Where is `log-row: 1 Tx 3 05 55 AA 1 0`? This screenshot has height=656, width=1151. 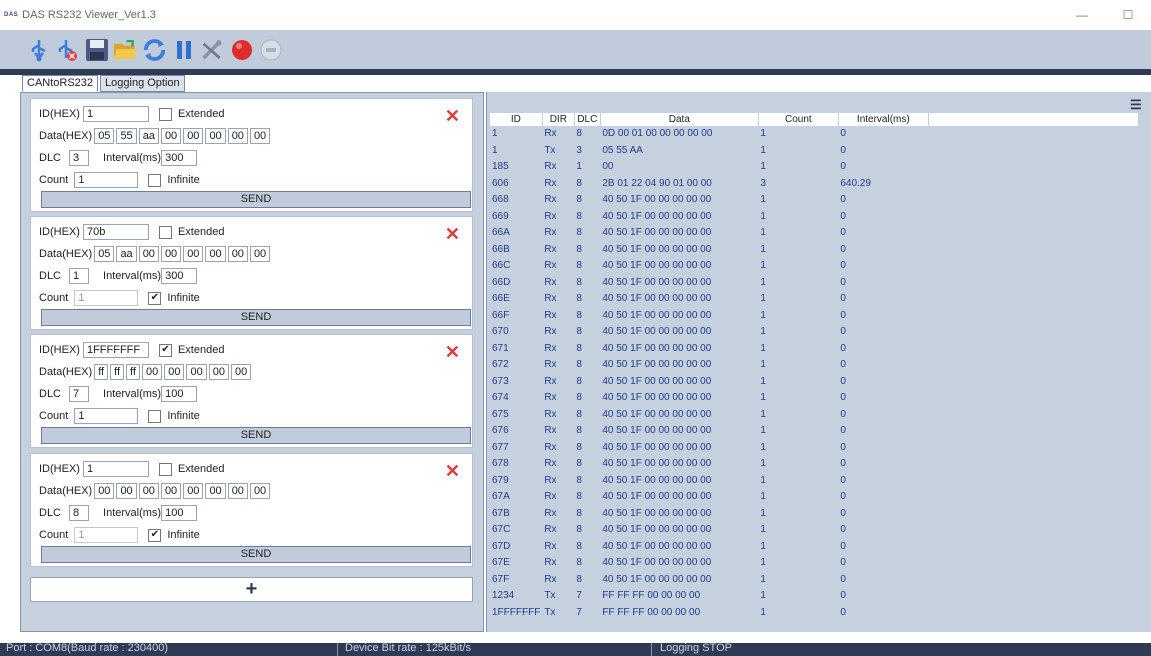 log-row: 1 Tx 3 05 55 AA 1 0 is located at coordinates (814, 151).